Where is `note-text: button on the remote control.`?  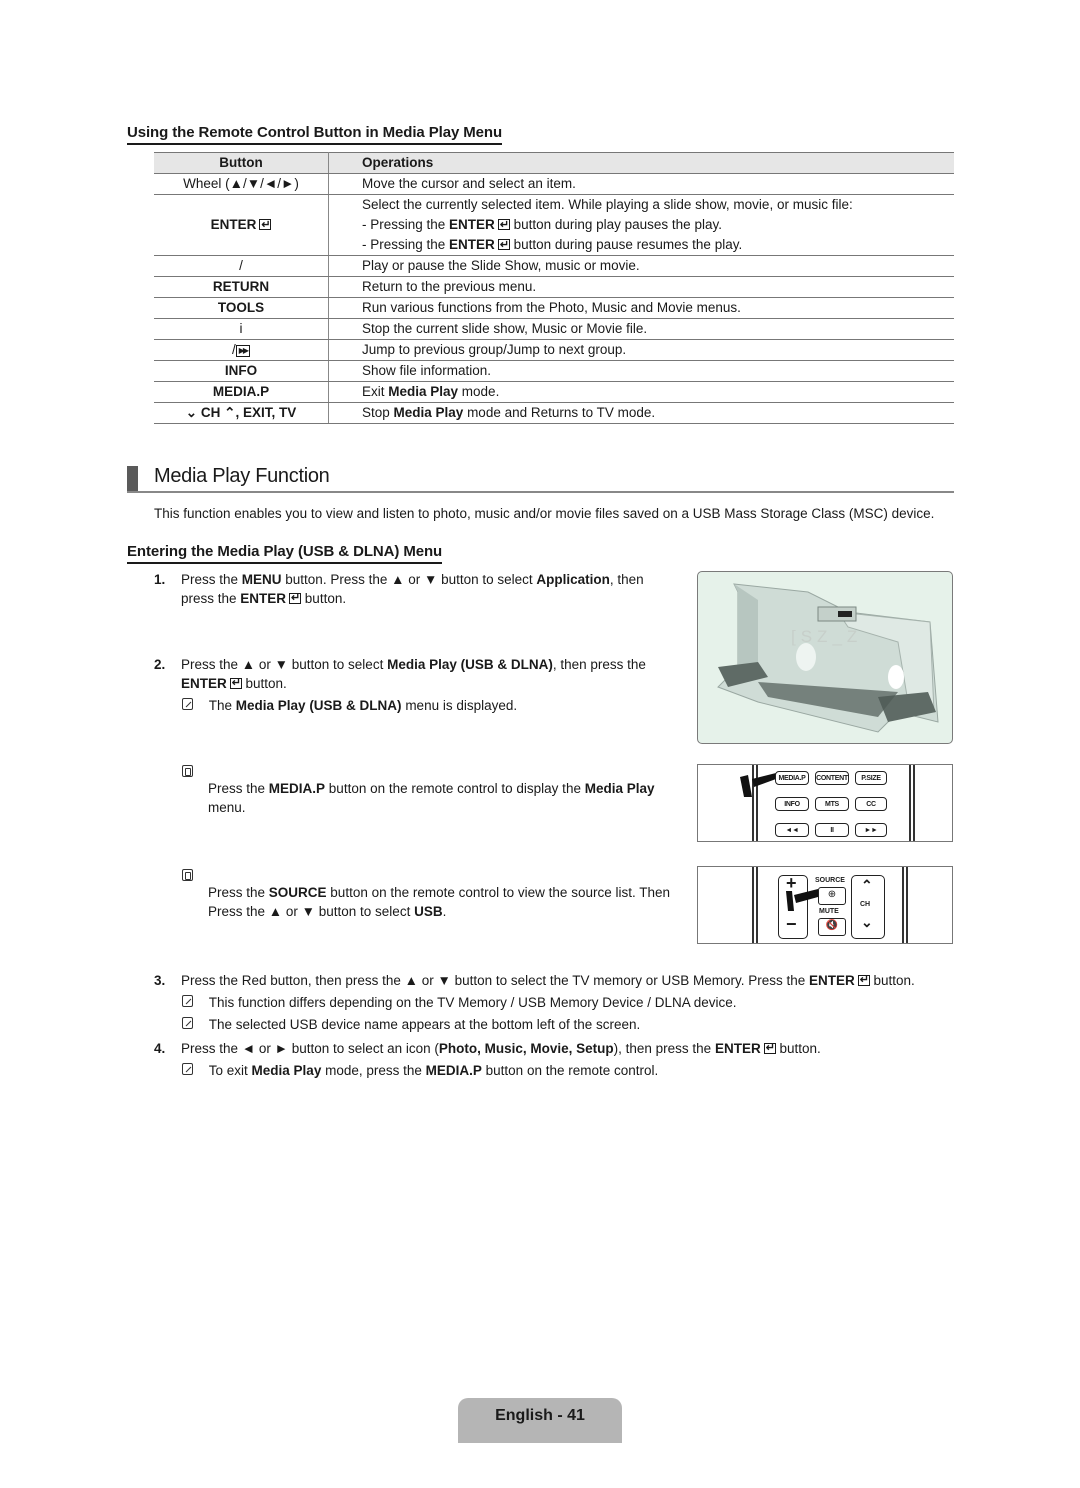
note-text: button on the remote control. is located at coordinates (570, 1070).